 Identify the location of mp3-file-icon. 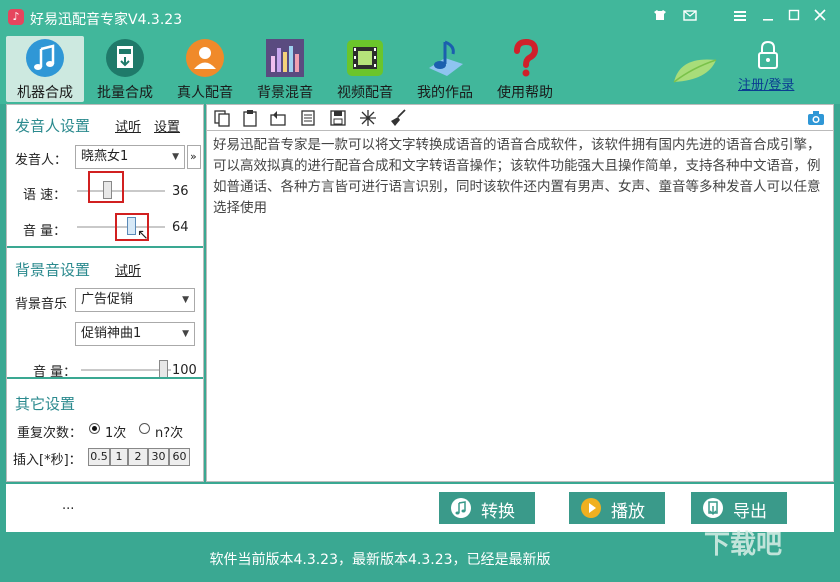
(125, 58).